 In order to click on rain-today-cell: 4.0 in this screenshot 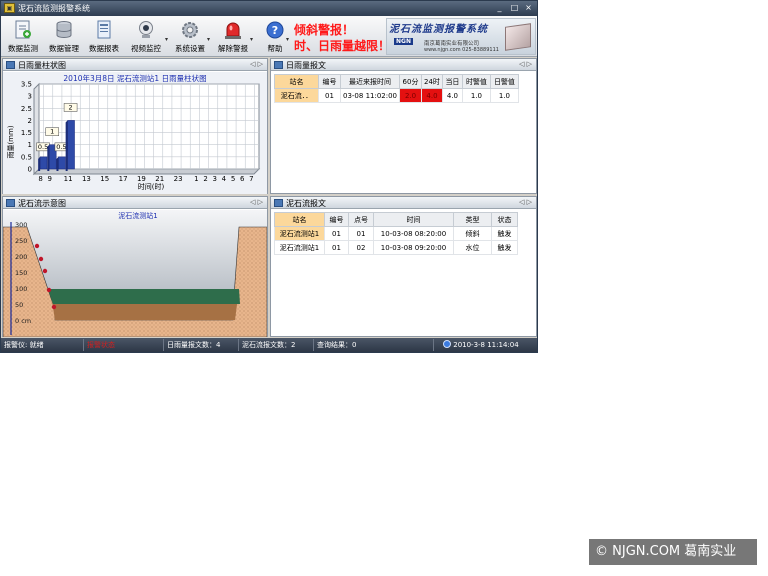, I will do `click(452, 95)`.